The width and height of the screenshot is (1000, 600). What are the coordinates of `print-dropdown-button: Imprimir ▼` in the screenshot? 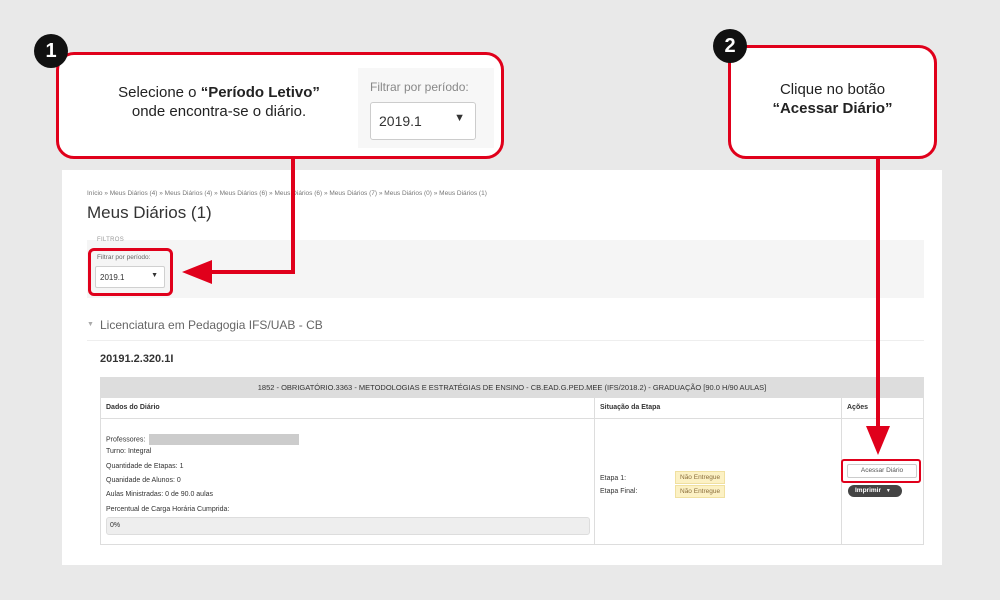 It's located at (875, 491).